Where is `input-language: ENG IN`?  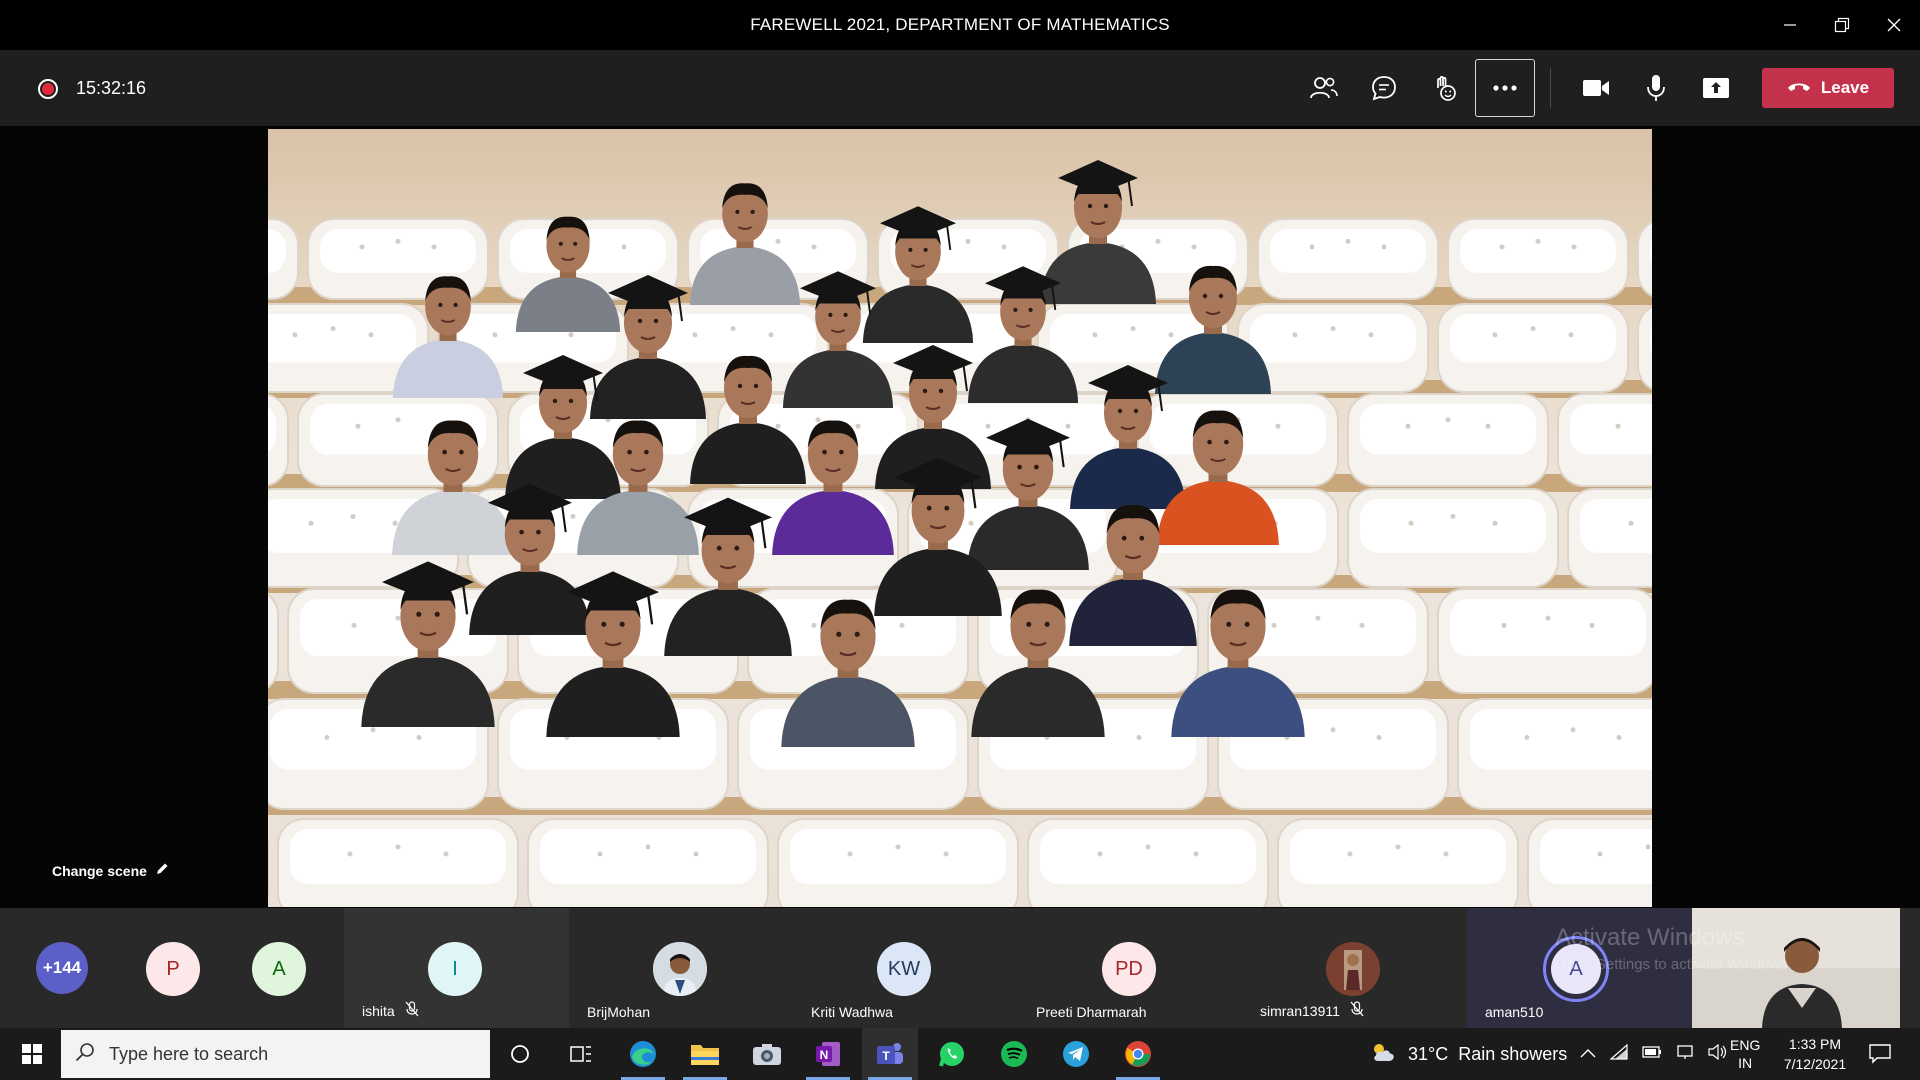 input-language: ENG IN is located at coordinates (1745, 1054).